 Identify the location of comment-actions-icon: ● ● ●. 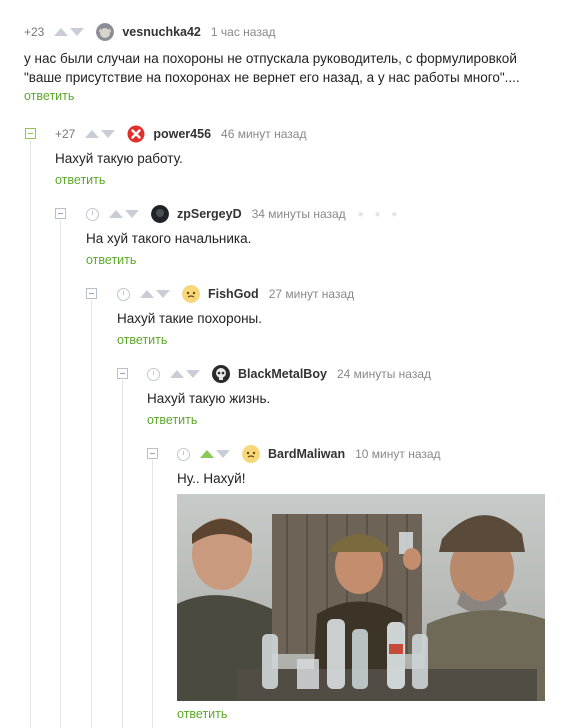
(380, 214).